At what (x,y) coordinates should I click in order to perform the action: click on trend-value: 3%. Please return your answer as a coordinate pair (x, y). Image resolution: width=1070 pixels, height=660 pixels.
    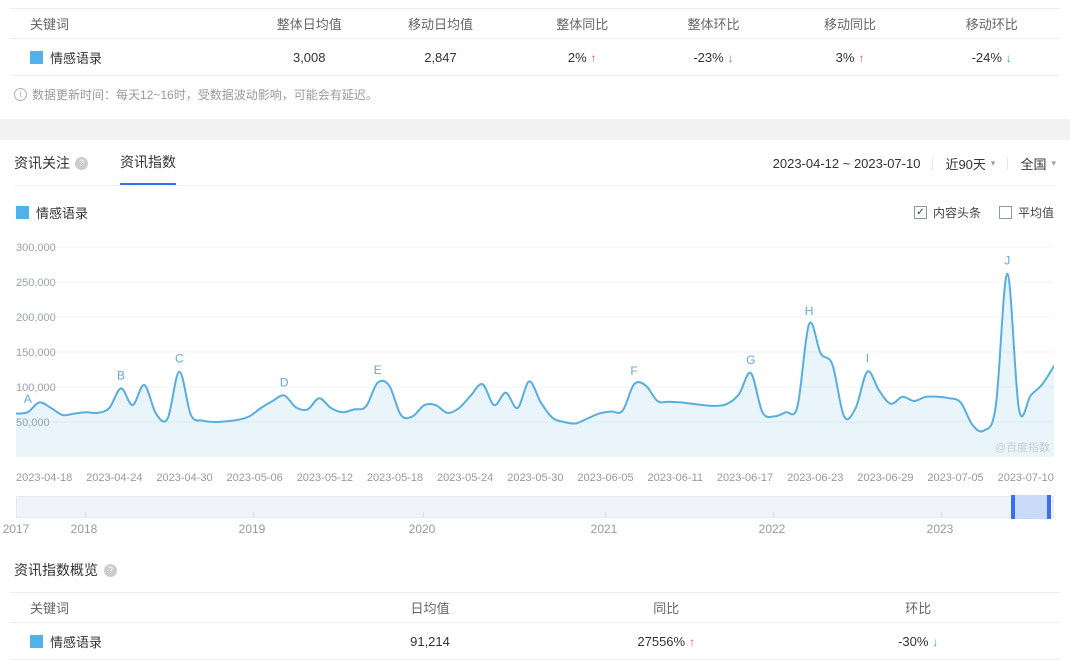
    Looking at the image, I should click on (845, 57).